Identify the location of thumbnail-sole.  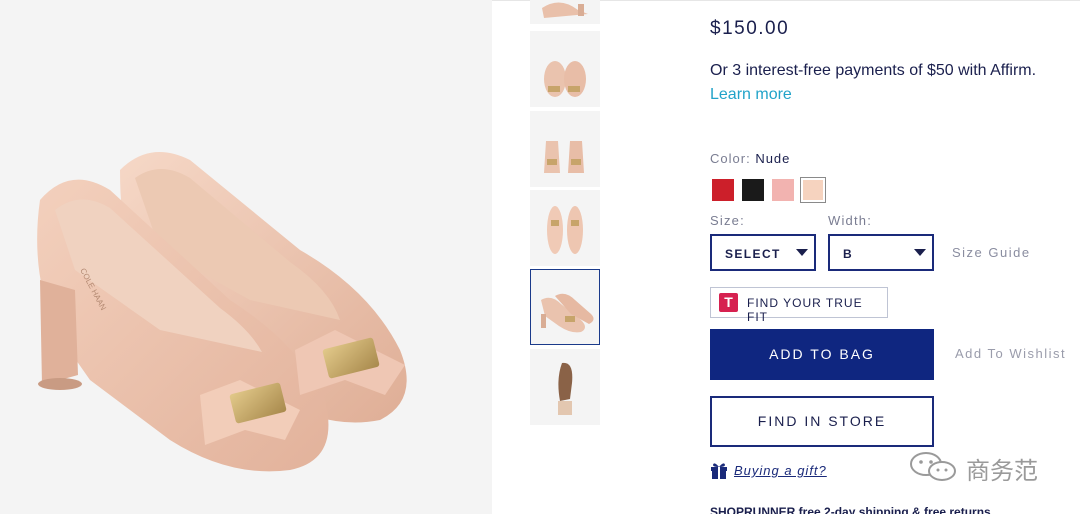
(565, 387).